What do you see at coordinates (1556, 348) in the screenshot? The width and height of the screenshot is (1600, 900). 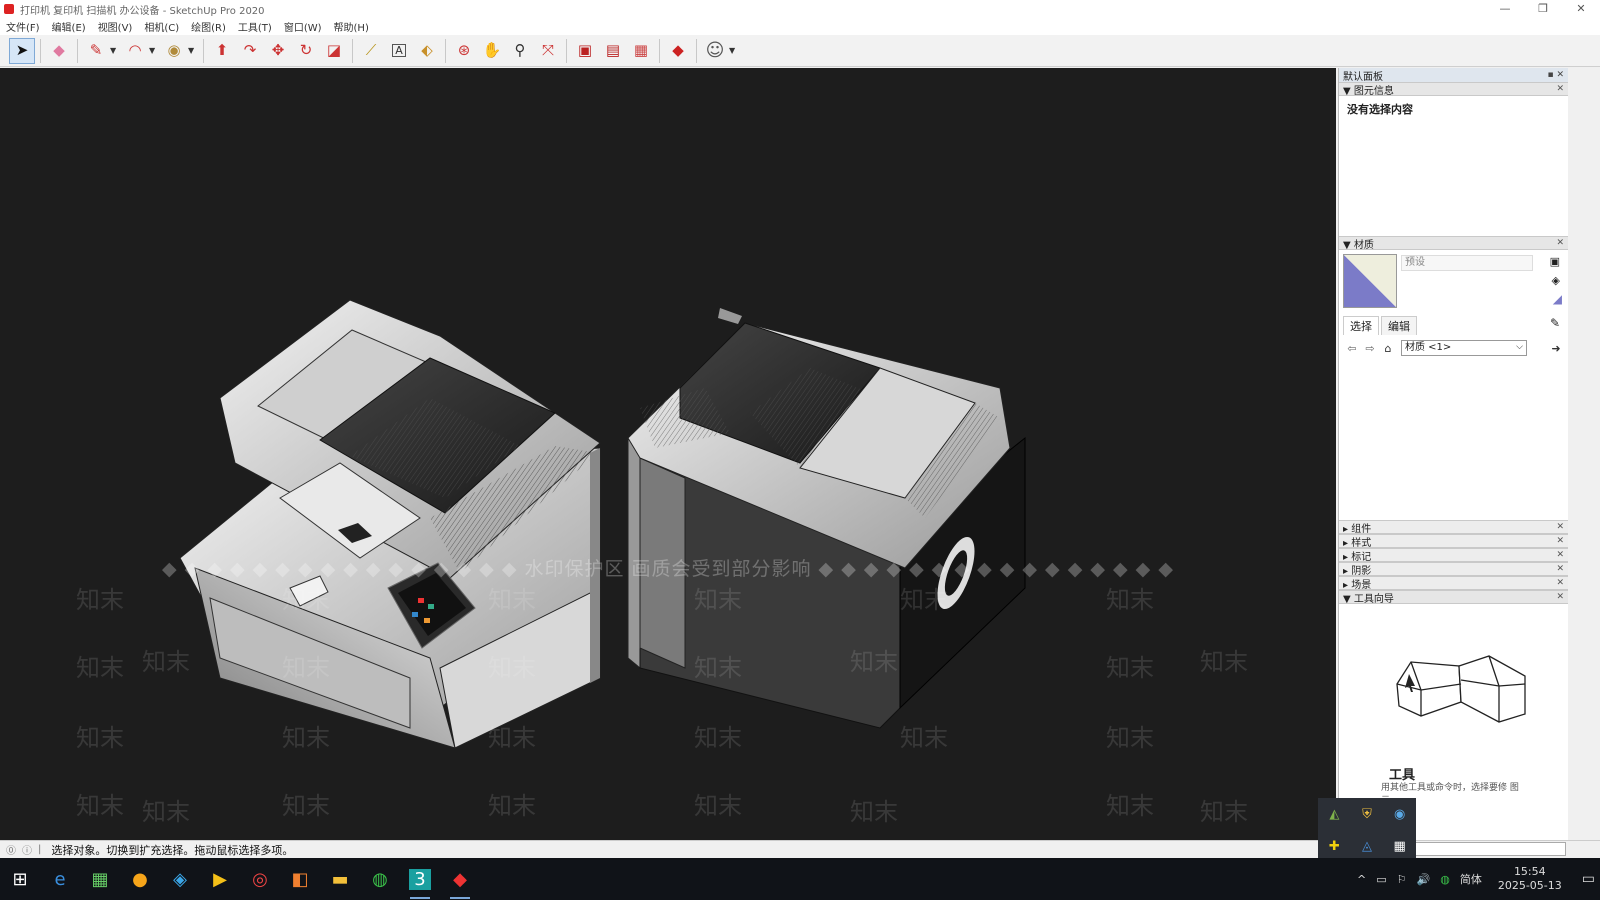 I see `details-arrow-icon: ➜` at bounding box center [1556, 348].